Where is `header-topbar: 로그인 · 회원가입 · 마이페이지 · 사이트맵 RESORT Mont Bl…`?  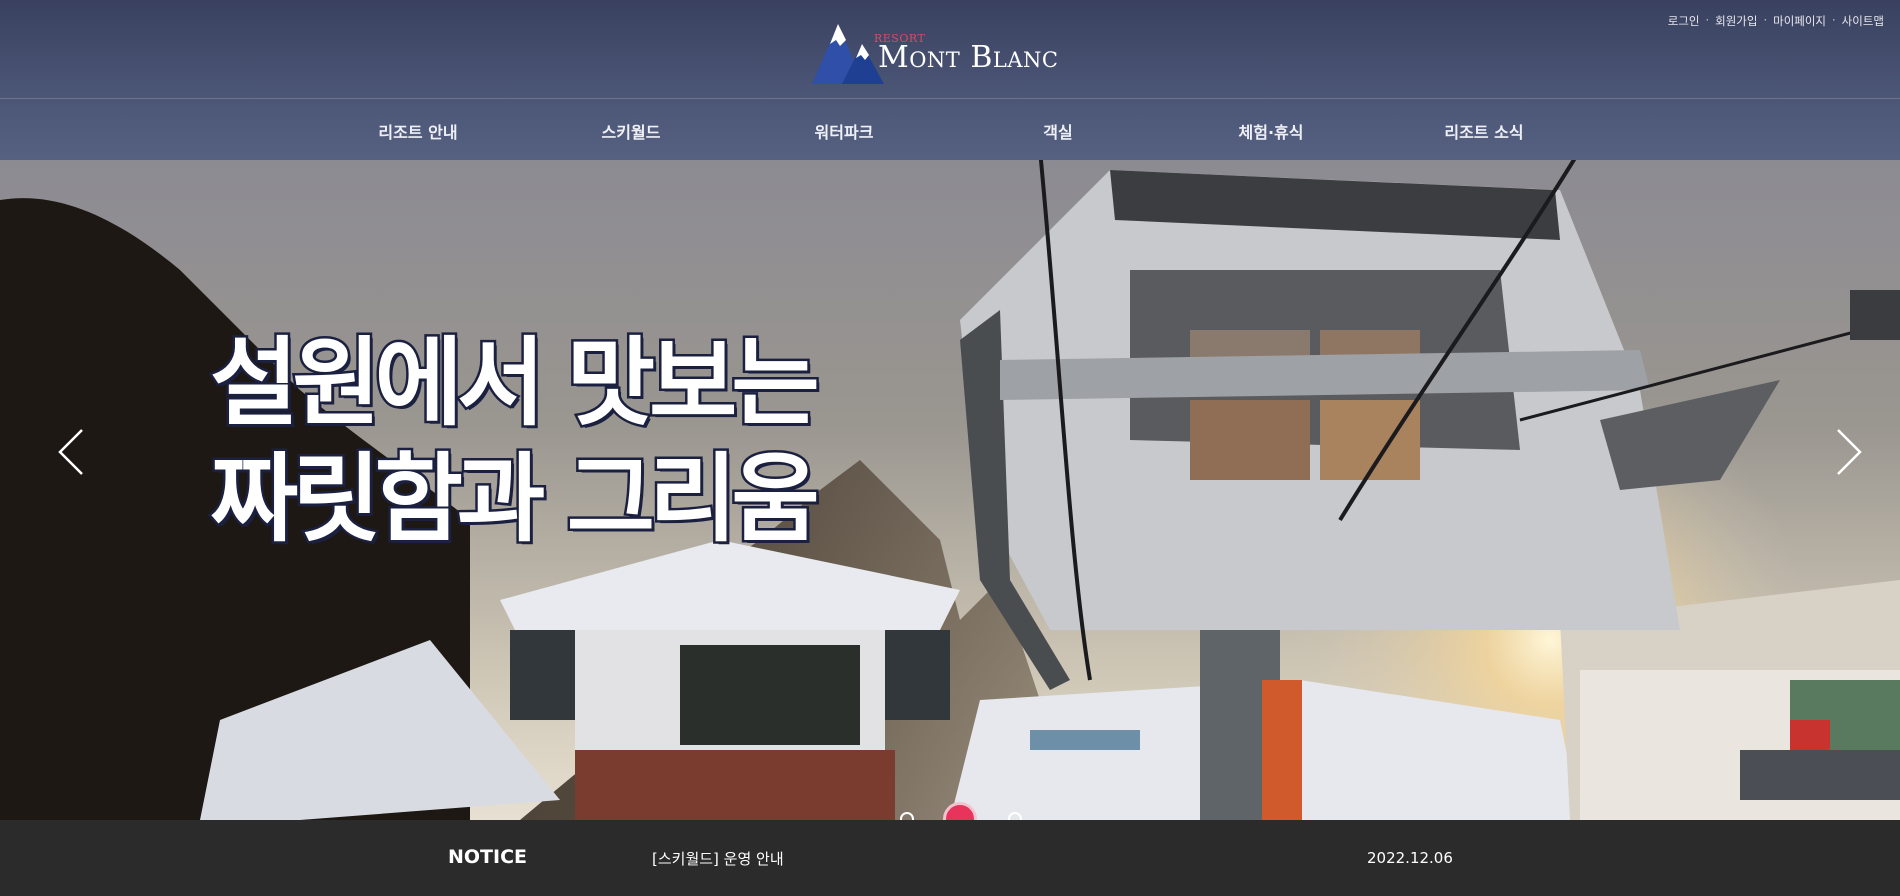
header-topbar: 로그인 · 회원가입 · 마이페이지 · 사이트맵 RESORT Mont Bl… is located at coordinates (950, 49).